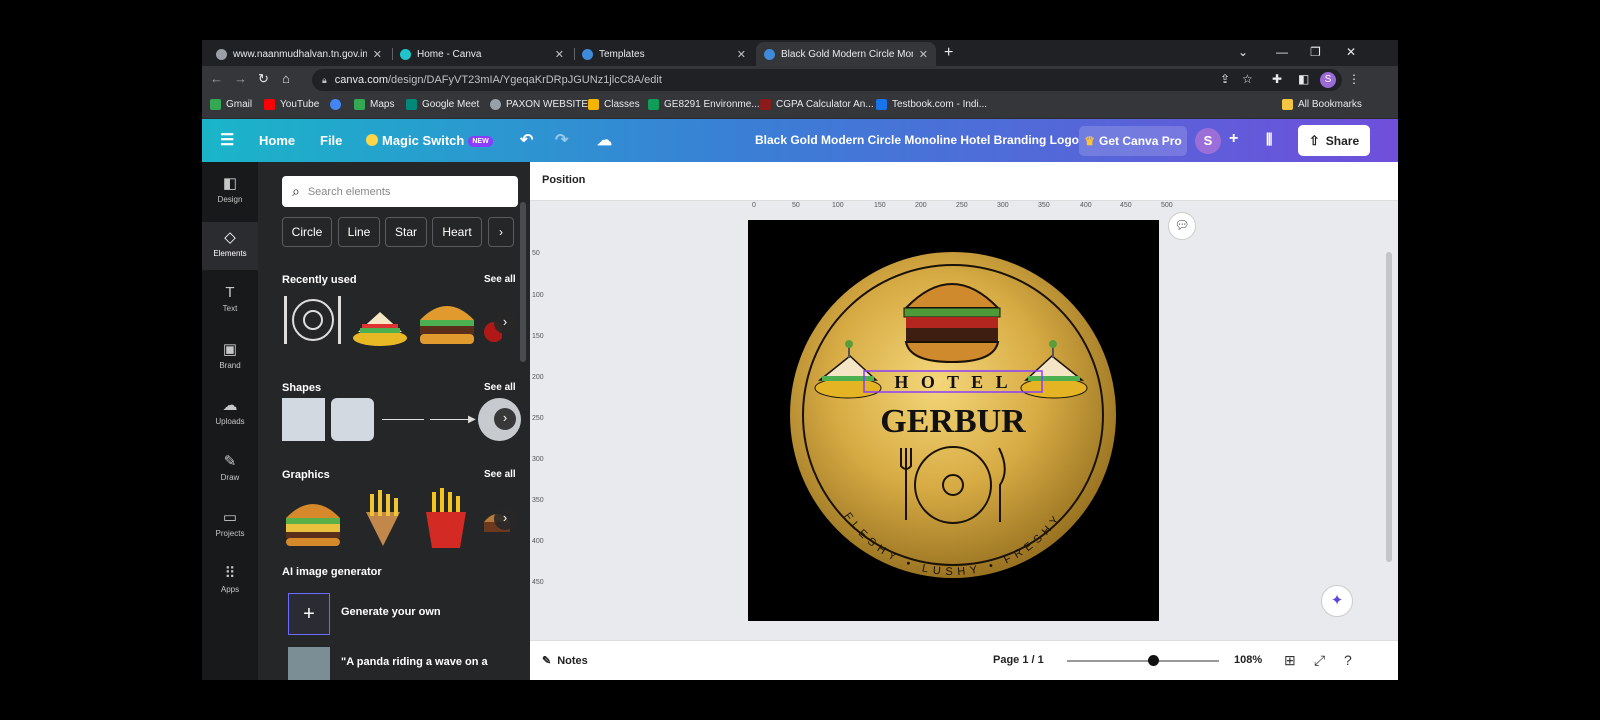 The height and width of the screenshot is (720, 1600). I want to click on forward-icon: →, so click(240, 78).